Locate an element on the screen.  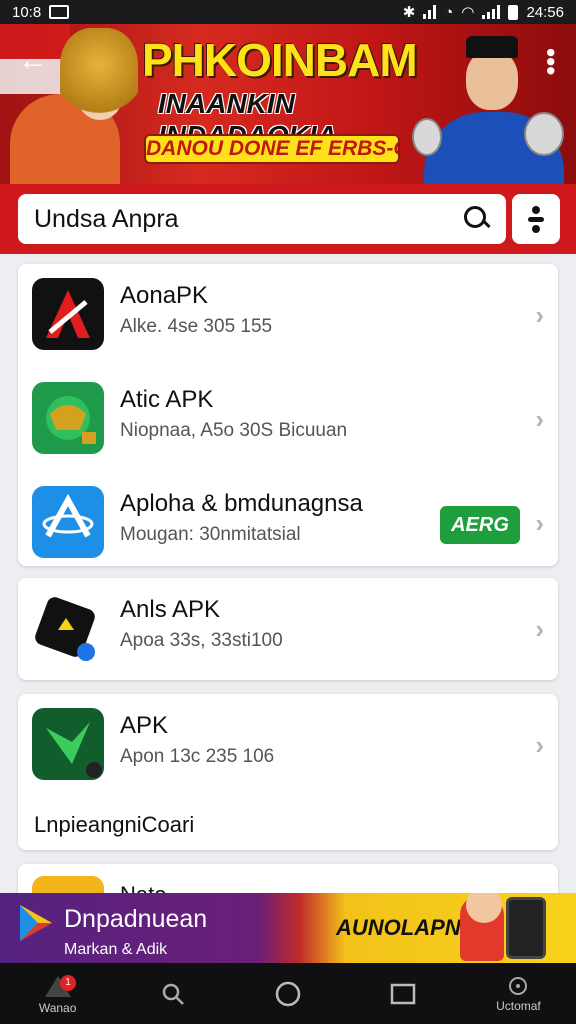
banner-pill: DANOU DONE EF ERBS-OAIR is located at coordinates (272, 149).